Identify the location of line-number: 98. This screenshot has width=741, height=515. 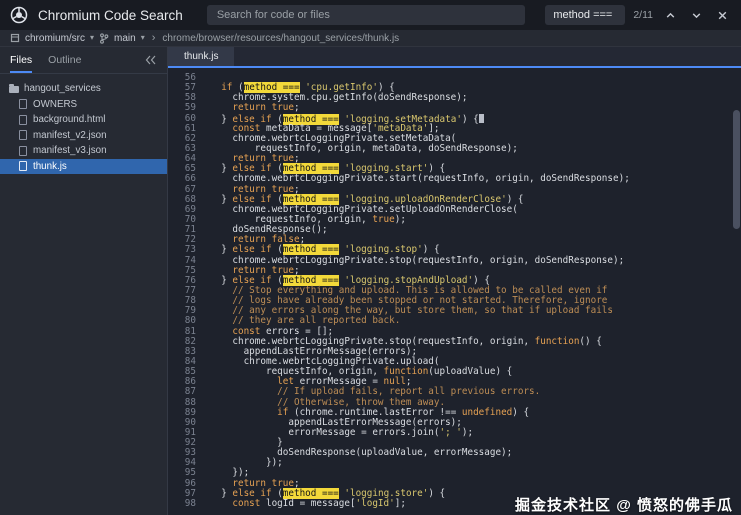
(190, 503).